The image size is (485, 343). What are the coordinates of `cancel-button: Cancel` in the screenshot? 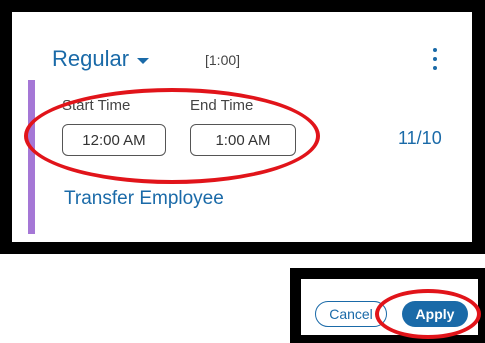 It's located at (351, 314).